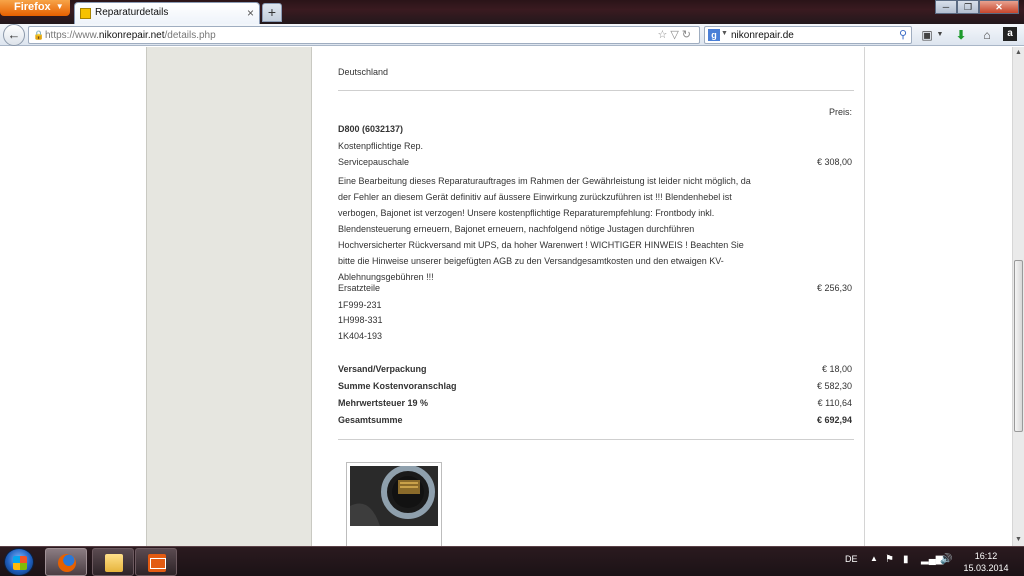 The height and width of the screenshot is (576, 1024). Describe the element at coordinates (836, 369) in the screenshot. I see `shipping-price: € 18,00` at that location.